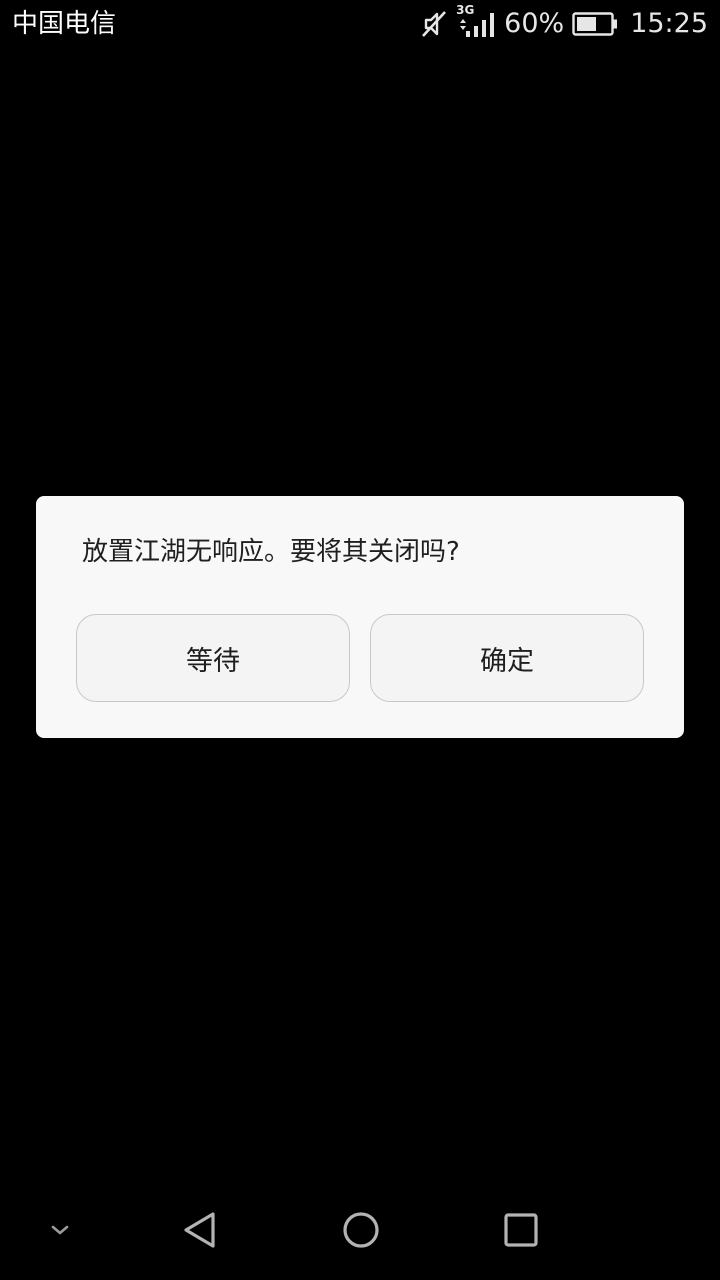 The image size is (720, 1280). I want to click on battery-icon, so click(595, 24).